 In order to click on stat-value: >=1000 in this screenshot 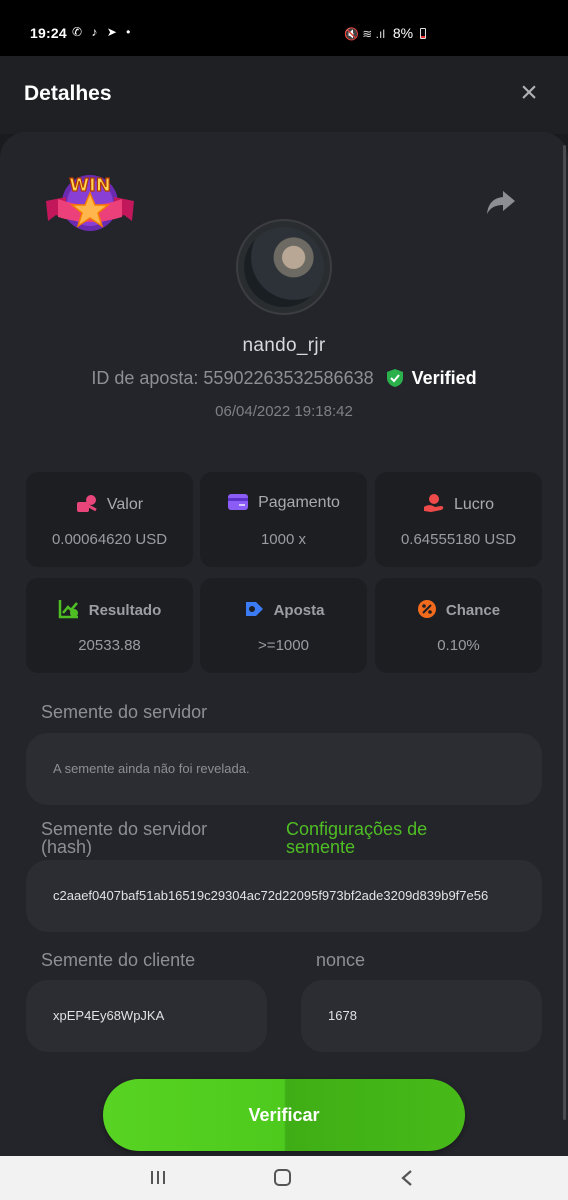, I will do `click(283, 645)`.